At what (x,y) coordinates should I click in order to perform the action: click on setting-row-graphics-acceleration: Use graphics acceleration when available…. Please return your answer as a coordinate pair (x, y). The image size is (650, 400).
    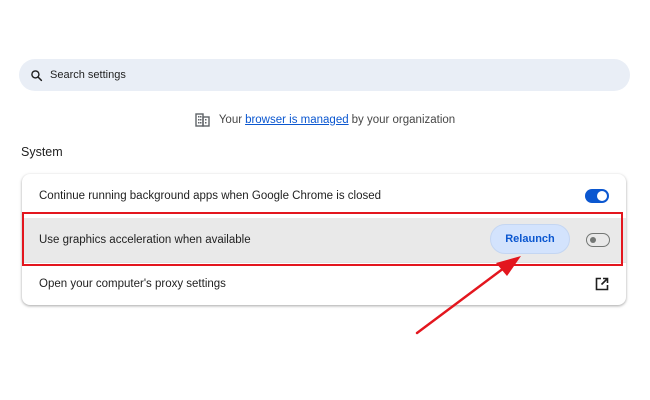
    Looking at the image, I should click on (324, 240).